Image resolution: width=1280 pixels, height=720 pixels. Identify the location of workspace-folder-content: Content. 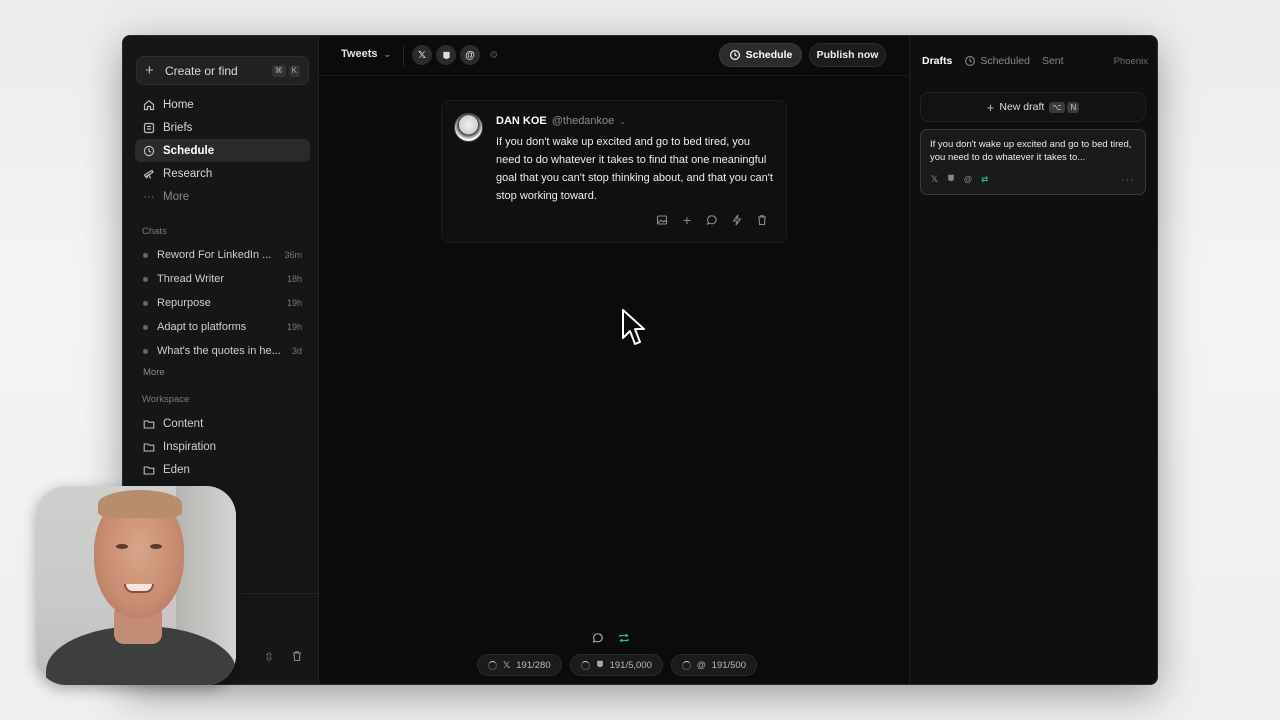
(222, 423).